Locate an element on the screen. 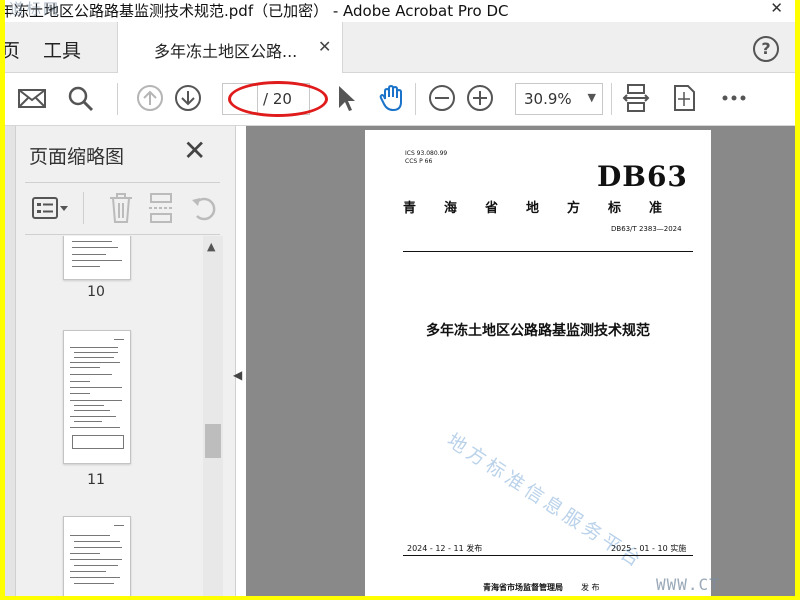 The width and height of the screenshot is (800, 600). trash-icon is located at coordinates (121, 208).